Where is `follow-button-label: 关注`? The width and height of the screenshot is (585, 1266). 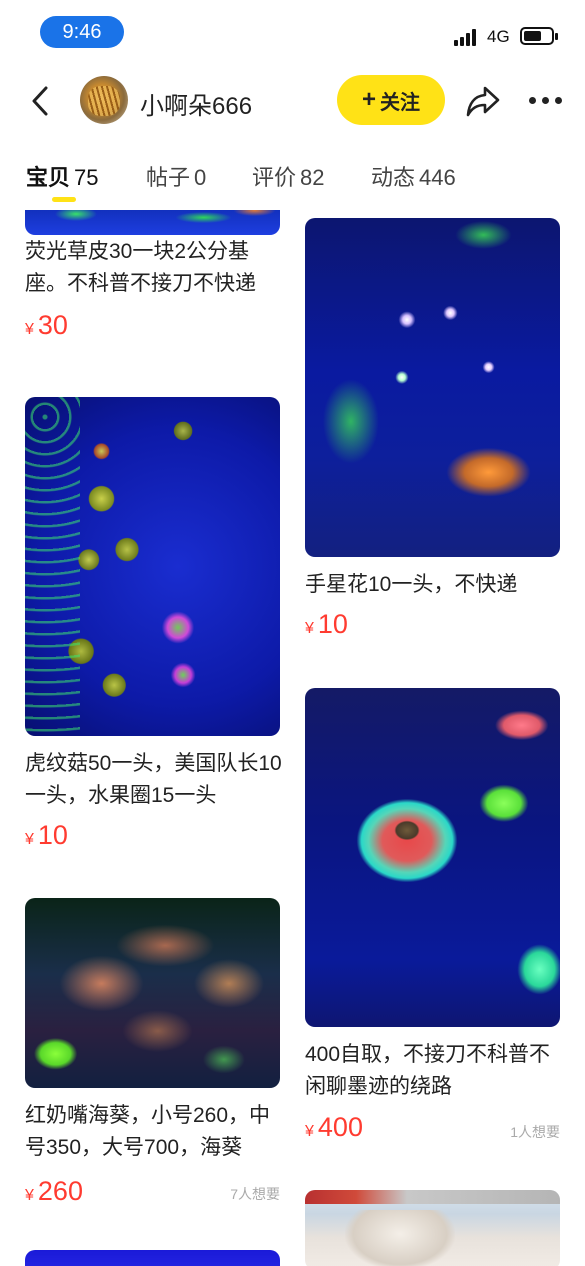 follow-button-label: 关注 is located at coordinates (400, 102).